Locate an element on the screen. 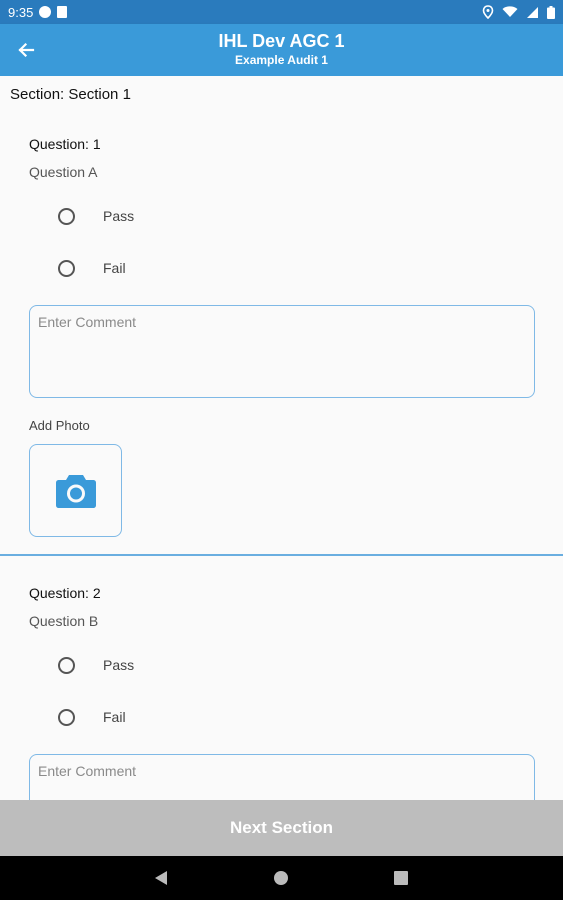 Image resolution: width=563 pixels, height=900 pixels. add-photo-button is located at coordinates (75, 490).